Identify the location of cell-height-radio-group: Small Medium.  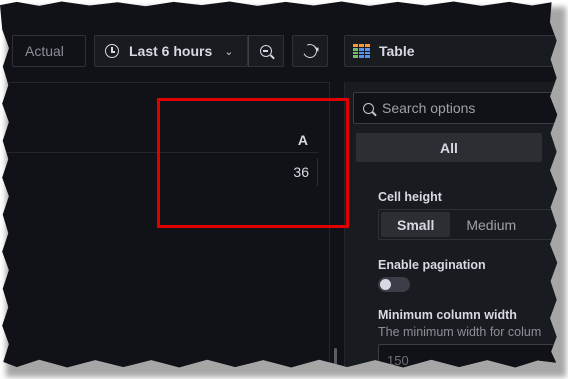
(468, 224).